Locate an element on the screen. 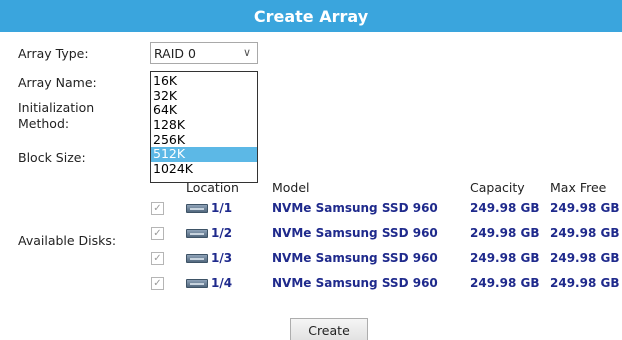 Image resolution: width=622 pixels, height=340 pixels. initialization-method-label: Initialization Method: is located at coordinates (56, 116).